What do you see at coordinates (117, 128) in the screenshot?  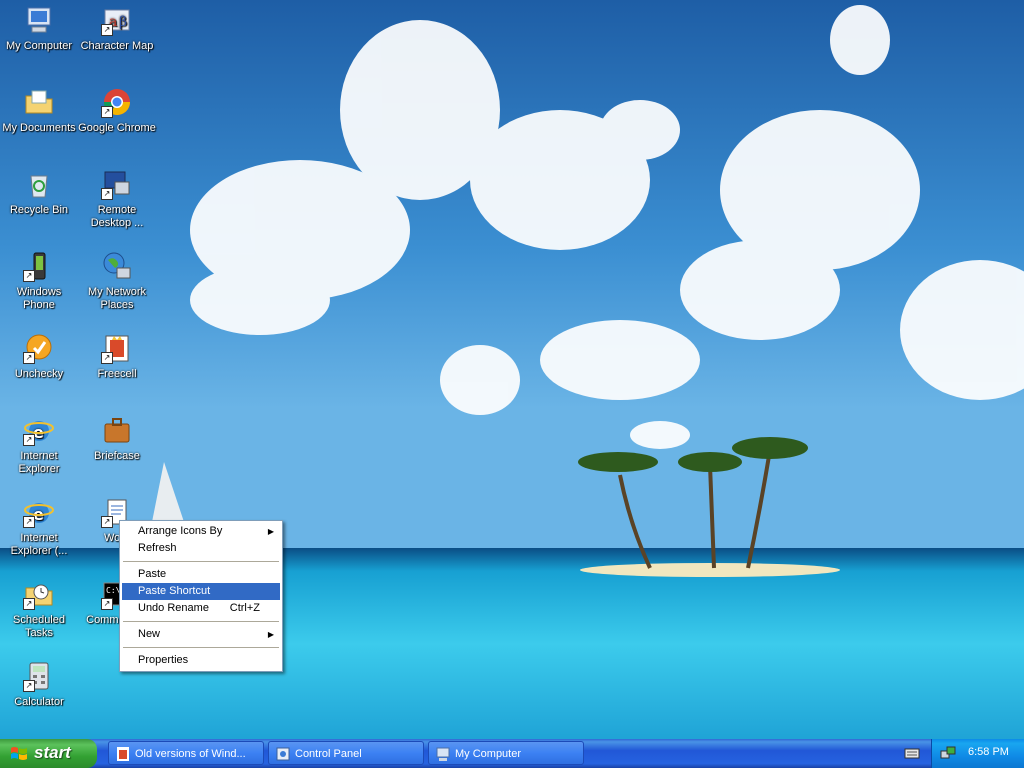 I see `google-chrome-label: Google Chrome` at bounding box center [117, 128].